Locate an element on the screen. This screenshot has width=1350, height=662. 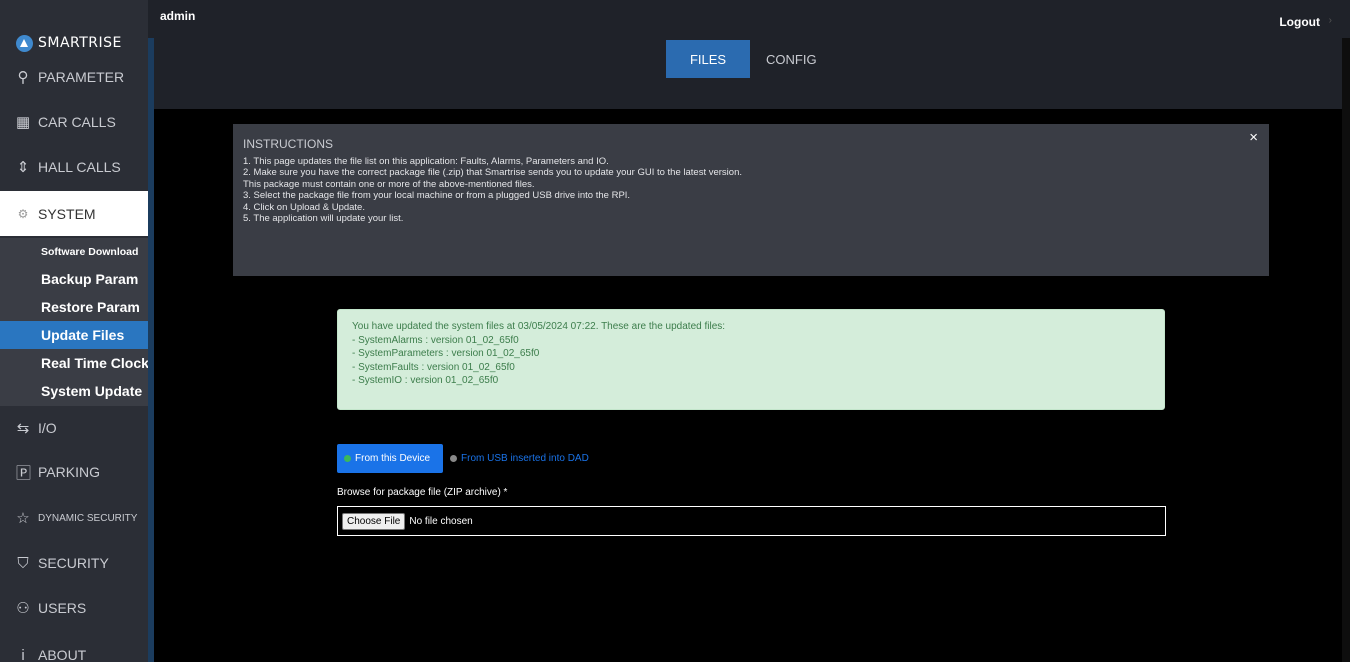
sidebar-item-label: SYSTEM is located at coordinates (67, 213).